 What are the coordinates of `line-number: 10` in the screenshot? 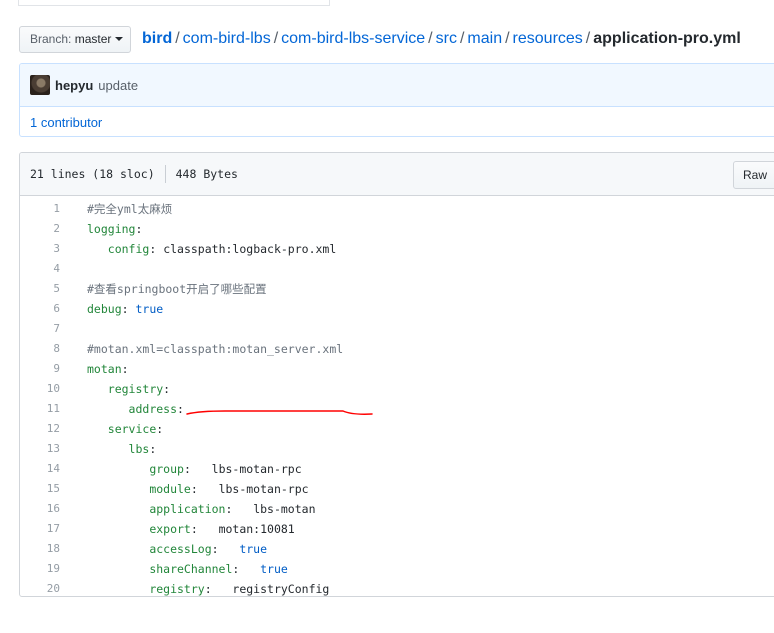 It's located at (40, 389).